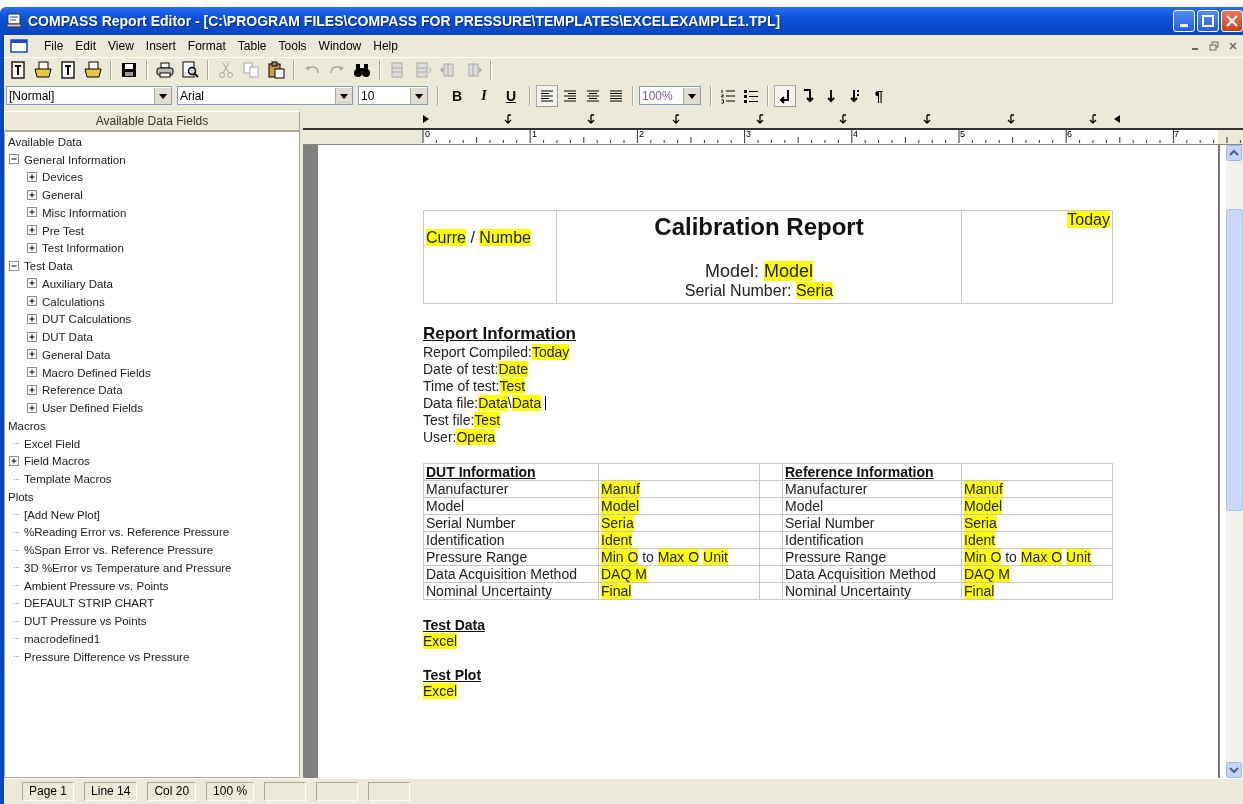  What do you see at coordinates (128, 567) in the screenshot?
I see `tree-item: 3D %Error vs Temperature and Pressure` at bounding box center [128, 567].